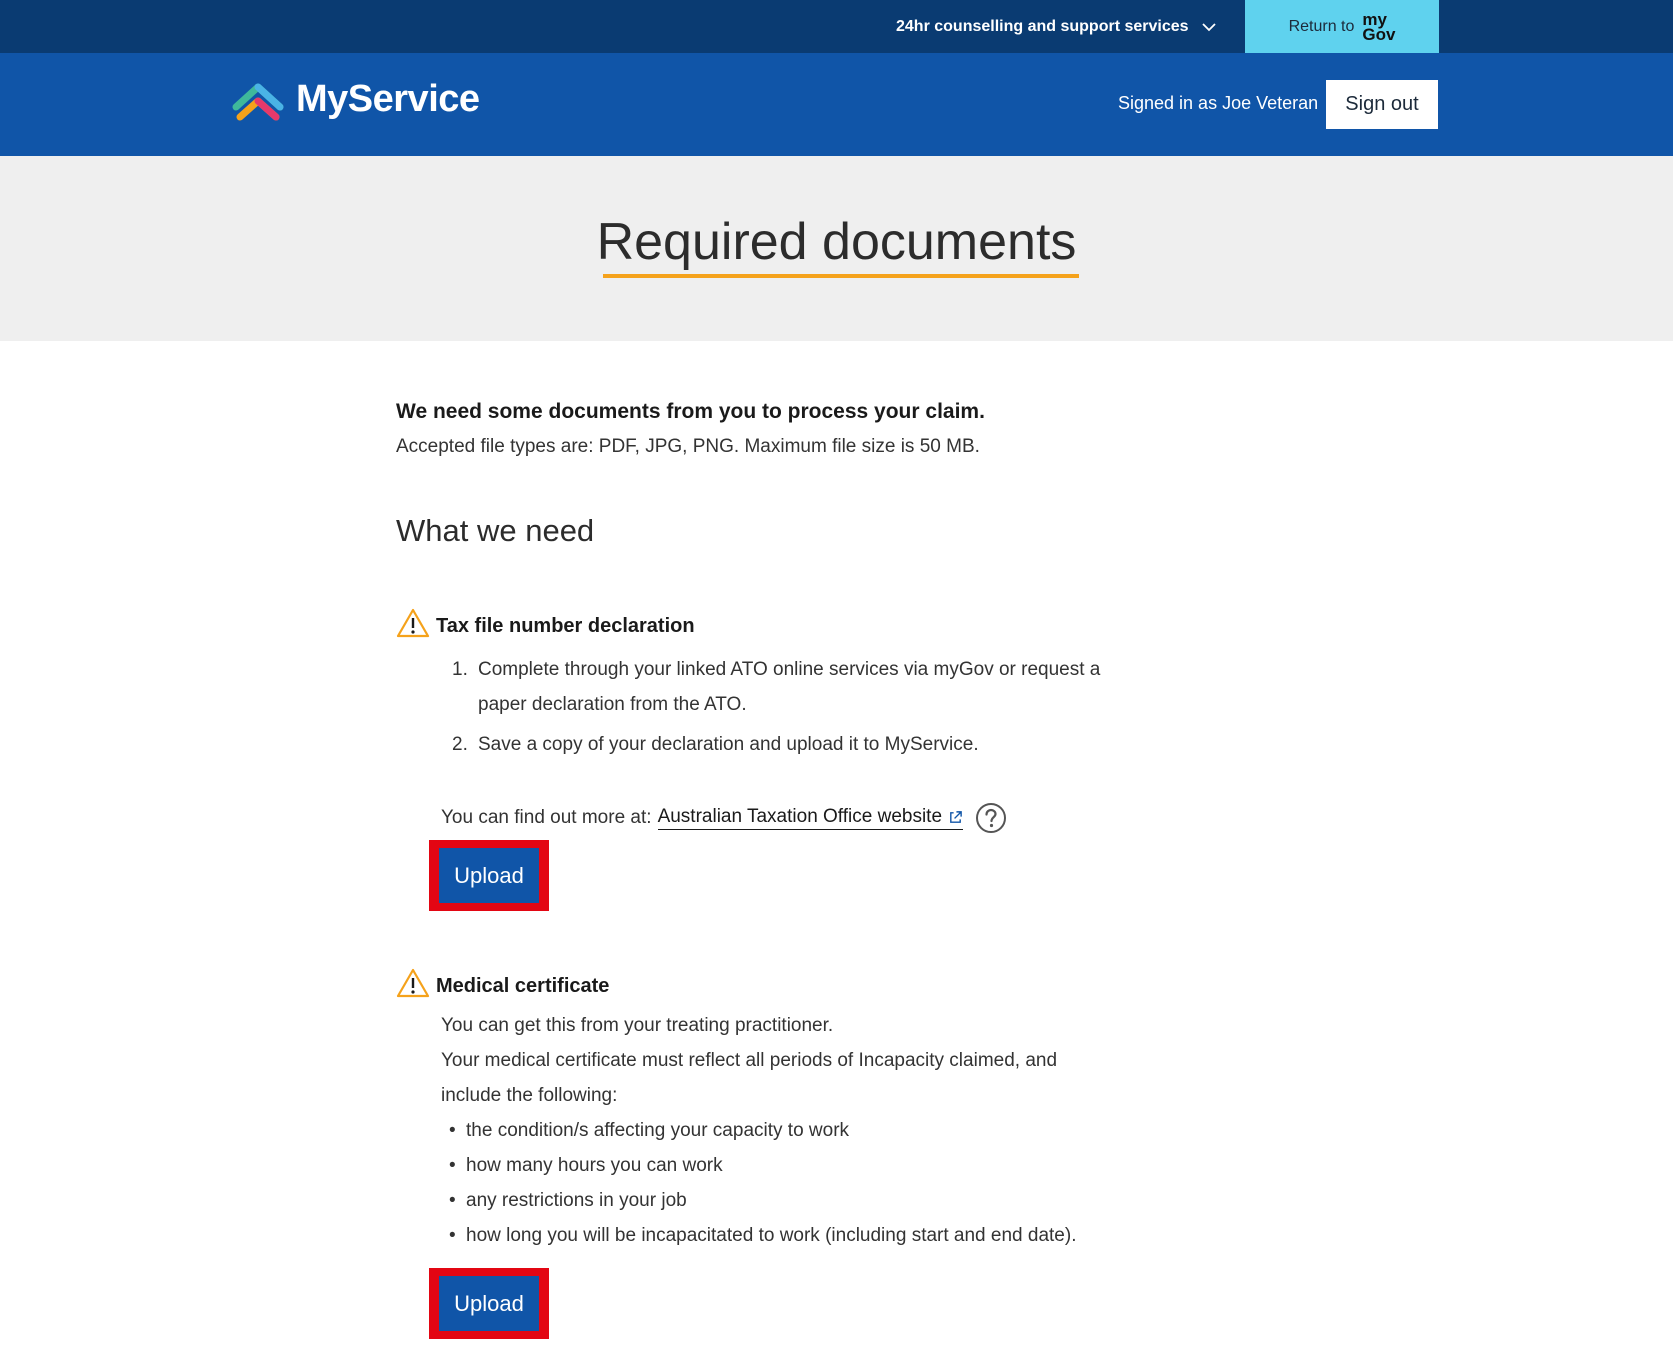  What do you see at coordinates (1321, 26) in the screenshot?
I see `return-to-label: Return to` at bounding box center [1321, 26].